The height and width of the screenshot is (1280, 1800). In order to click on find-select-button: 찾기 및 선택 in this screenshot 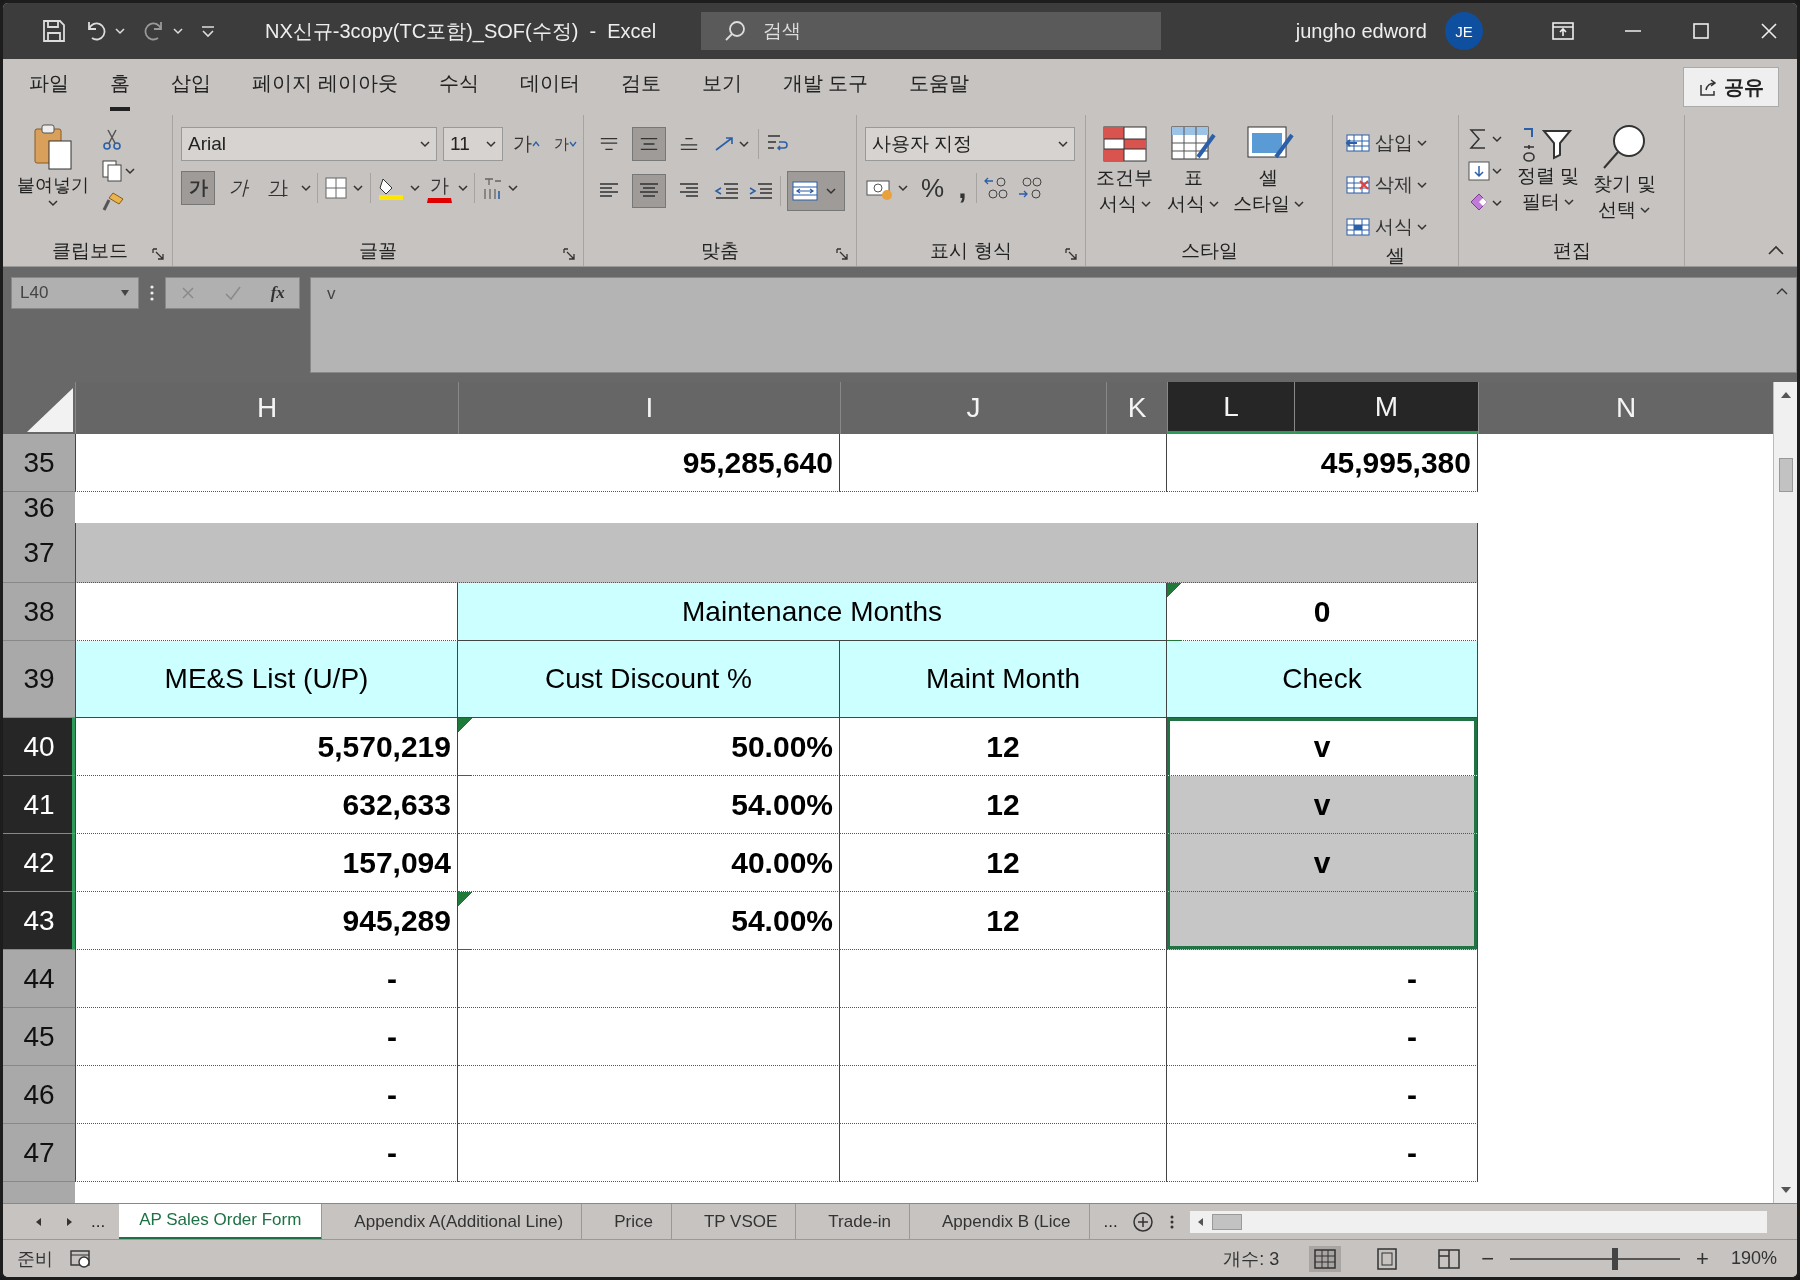, I will do `click(1624, 173)`.